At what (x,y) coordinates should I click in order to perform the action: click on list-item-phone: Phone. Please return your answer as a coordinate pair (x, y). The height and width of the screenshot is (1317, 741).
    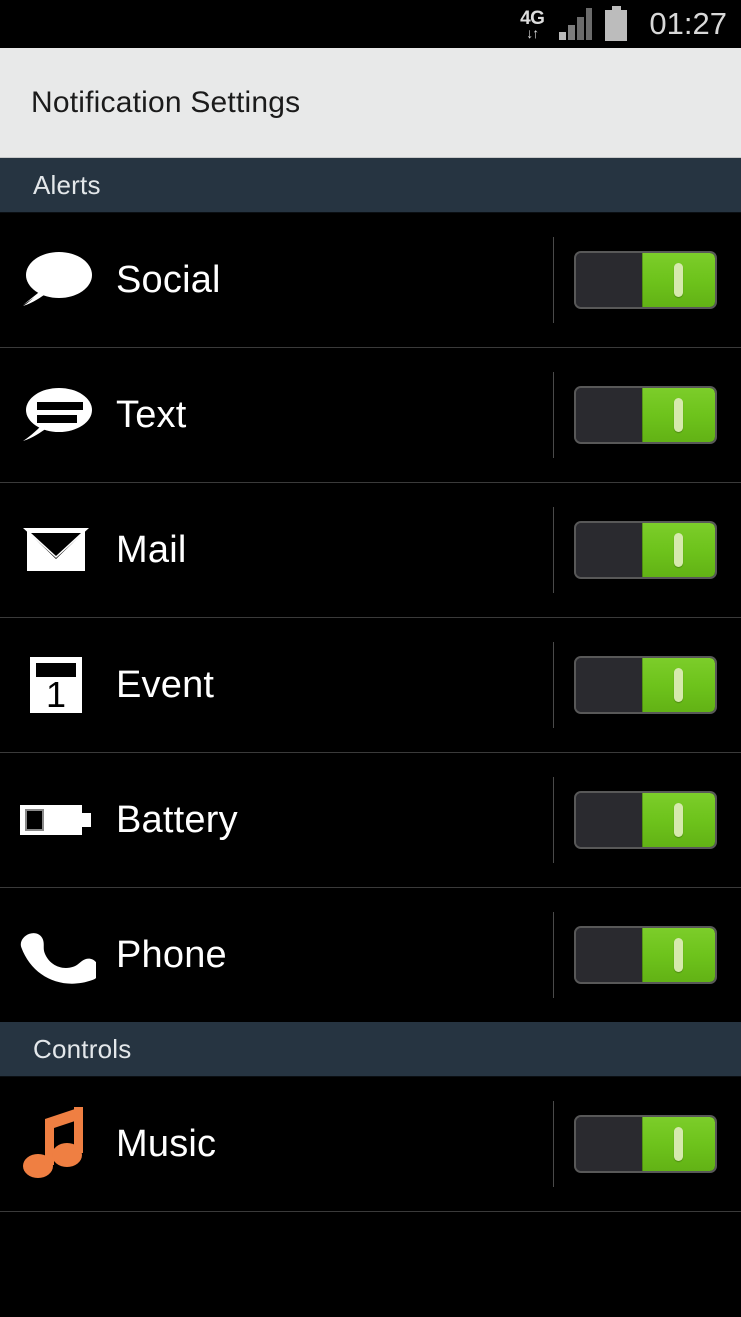
    Looking at the image, I should click on (370, 954).